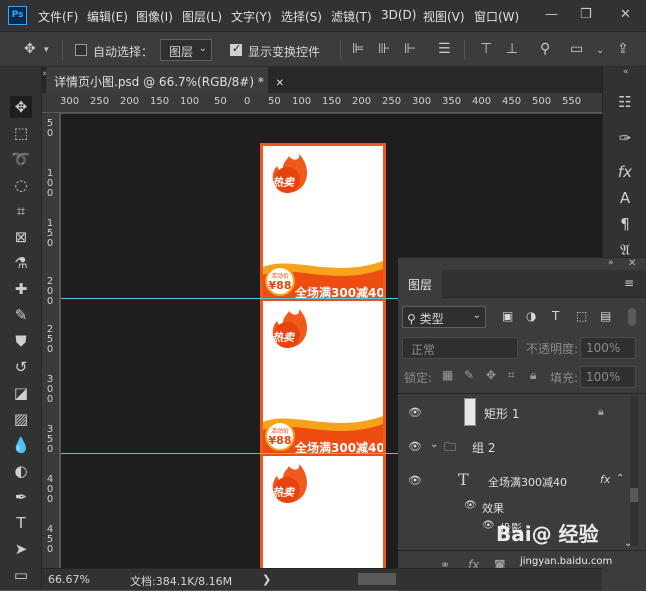 The height and width of the screenshot is (591, 646). Describe the element at coordinates (623, 49) in the screenshot. I see `share-icon: ⇪` at that location.